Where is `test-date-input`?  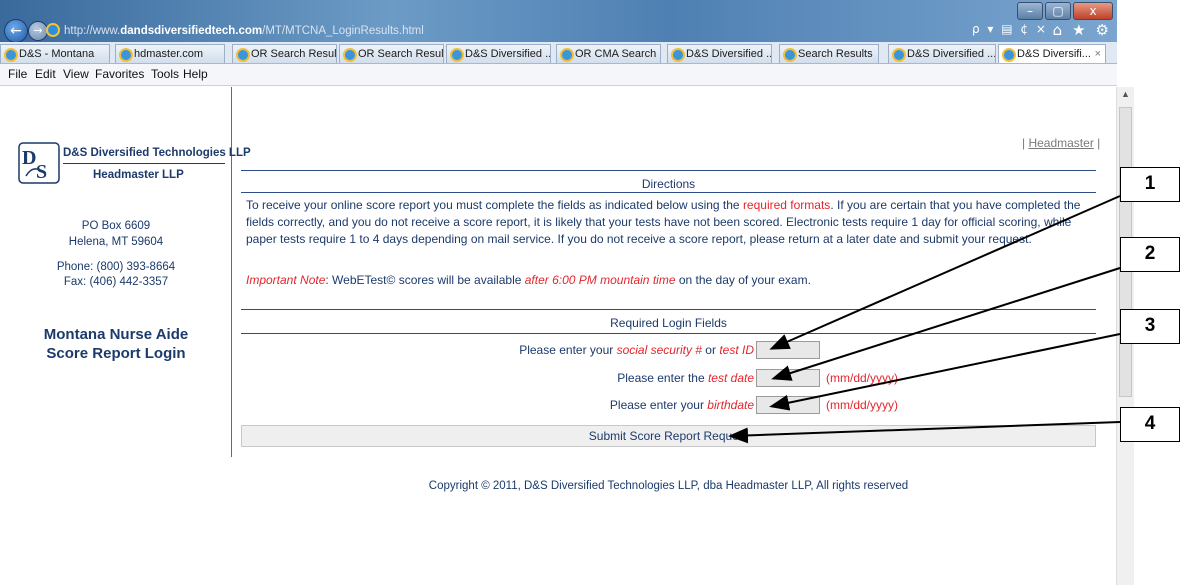
test-date-input is located at coordinates (788, 378).